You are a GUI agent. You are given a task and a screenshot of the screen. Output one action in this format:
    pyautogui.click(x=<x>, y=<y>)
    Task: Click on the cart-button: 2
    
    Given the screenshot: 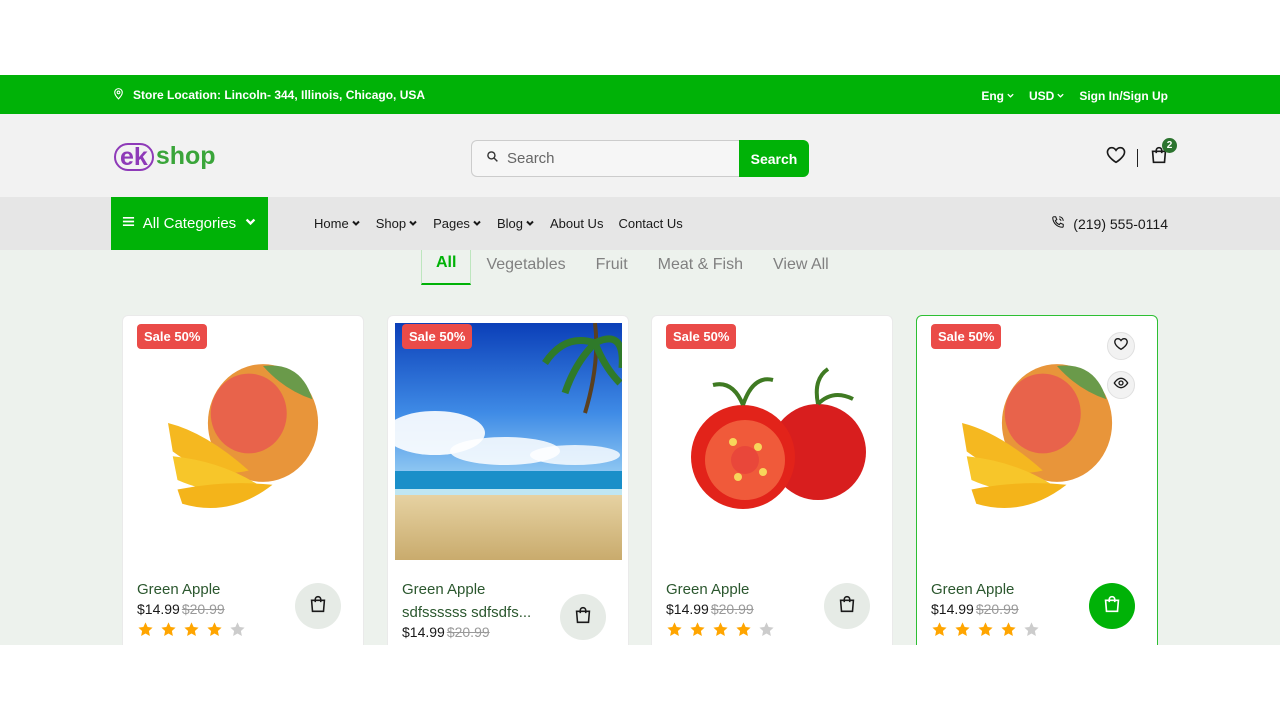 What is the action you would take?
    pyautogui.click(x=1162, y=154)
    